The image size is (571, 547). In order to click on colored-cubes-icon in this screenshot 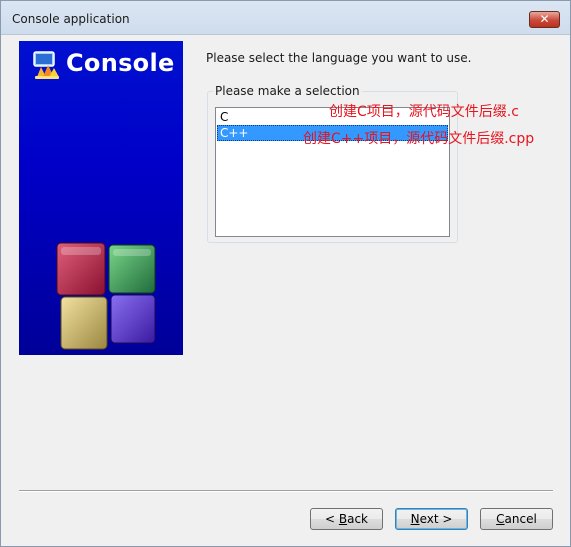, I will do `click(106, 296)`.